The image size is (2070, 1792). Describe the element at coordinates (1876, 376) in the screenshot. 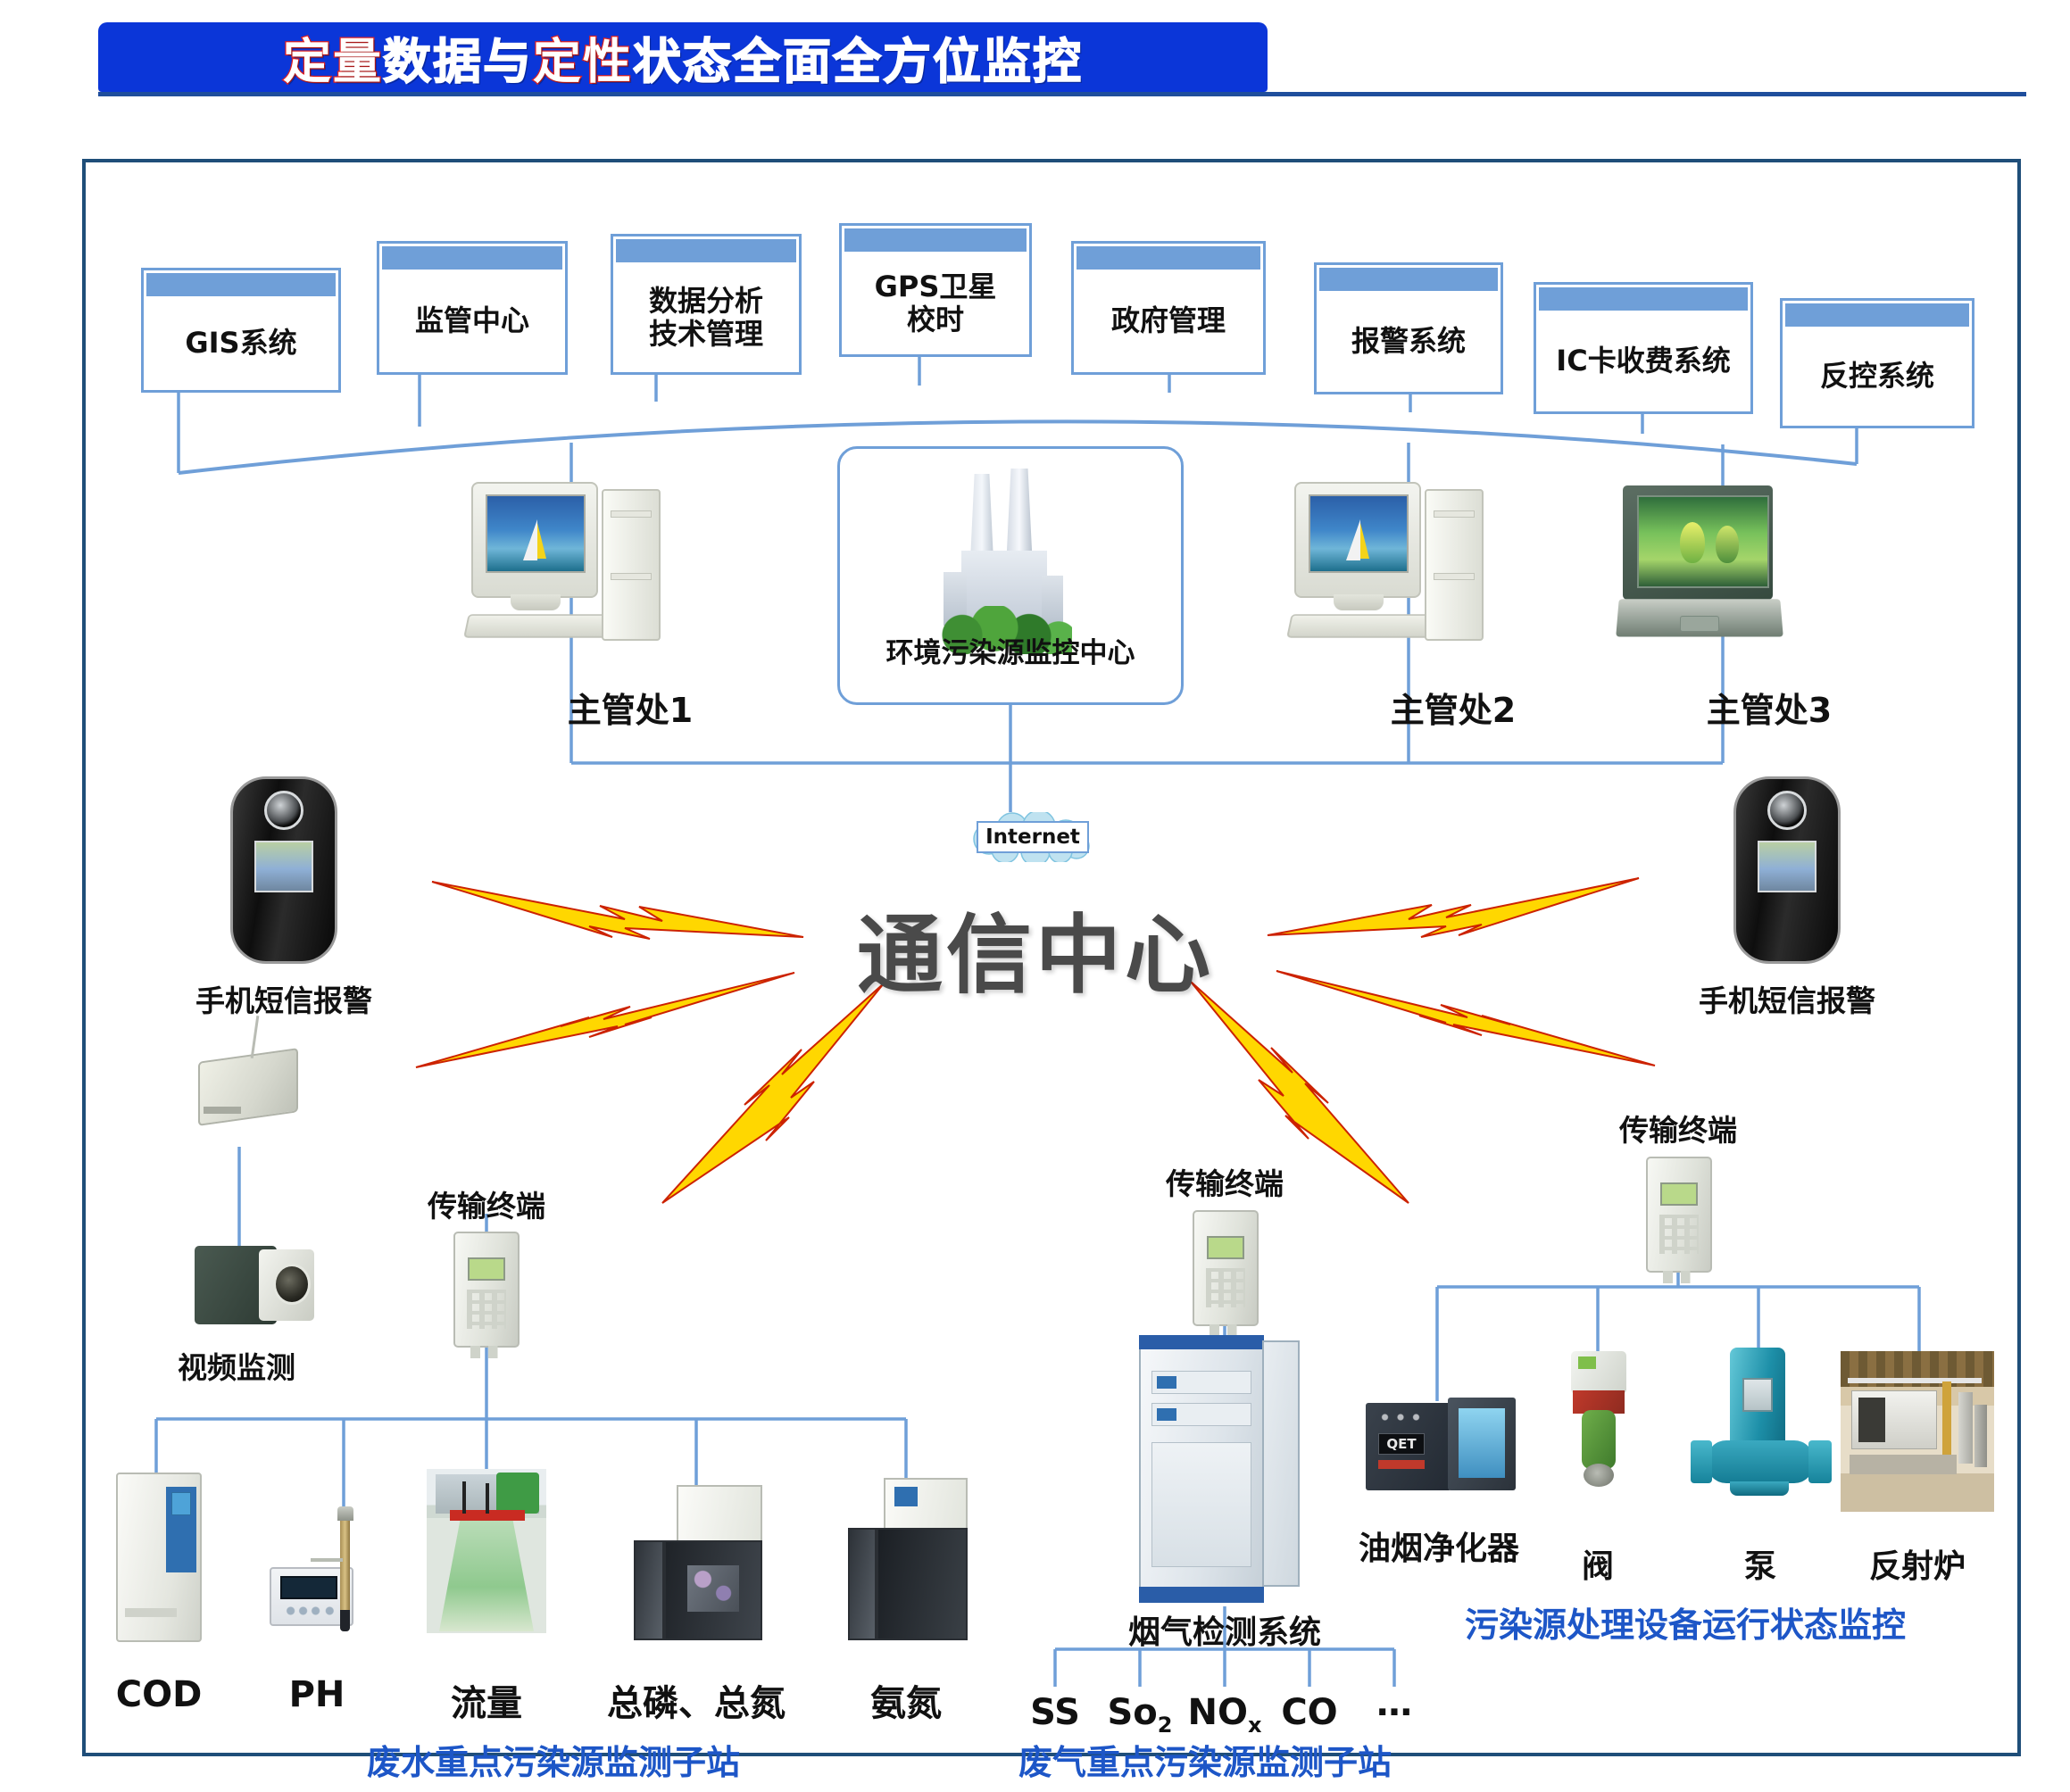

I see `sysbox-label: 反控系统` at that location.